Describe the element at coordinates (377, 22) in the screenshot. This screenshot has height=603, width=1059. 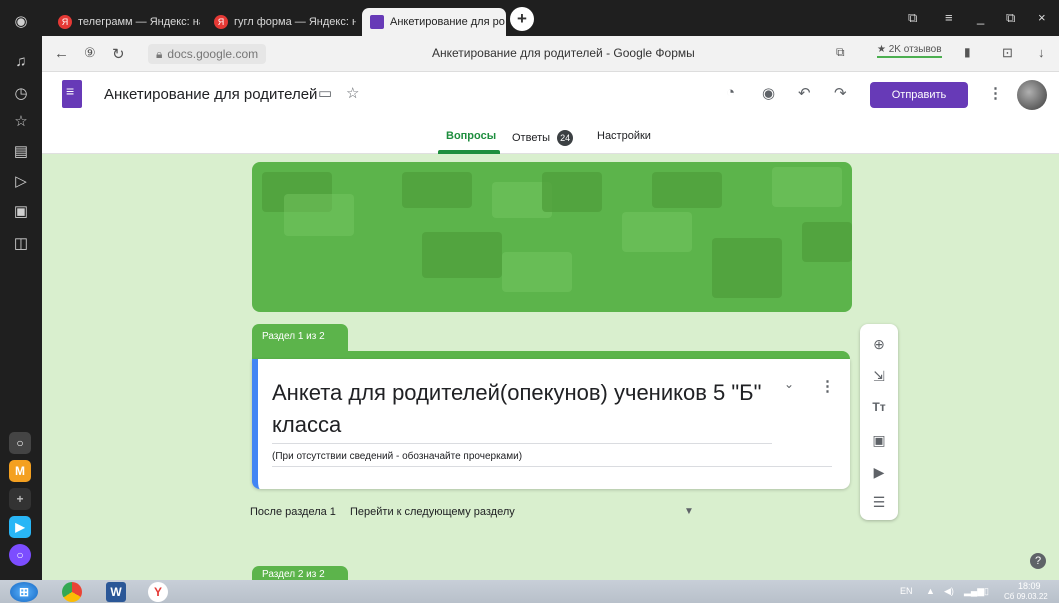
I see `forms-icon` at that location.